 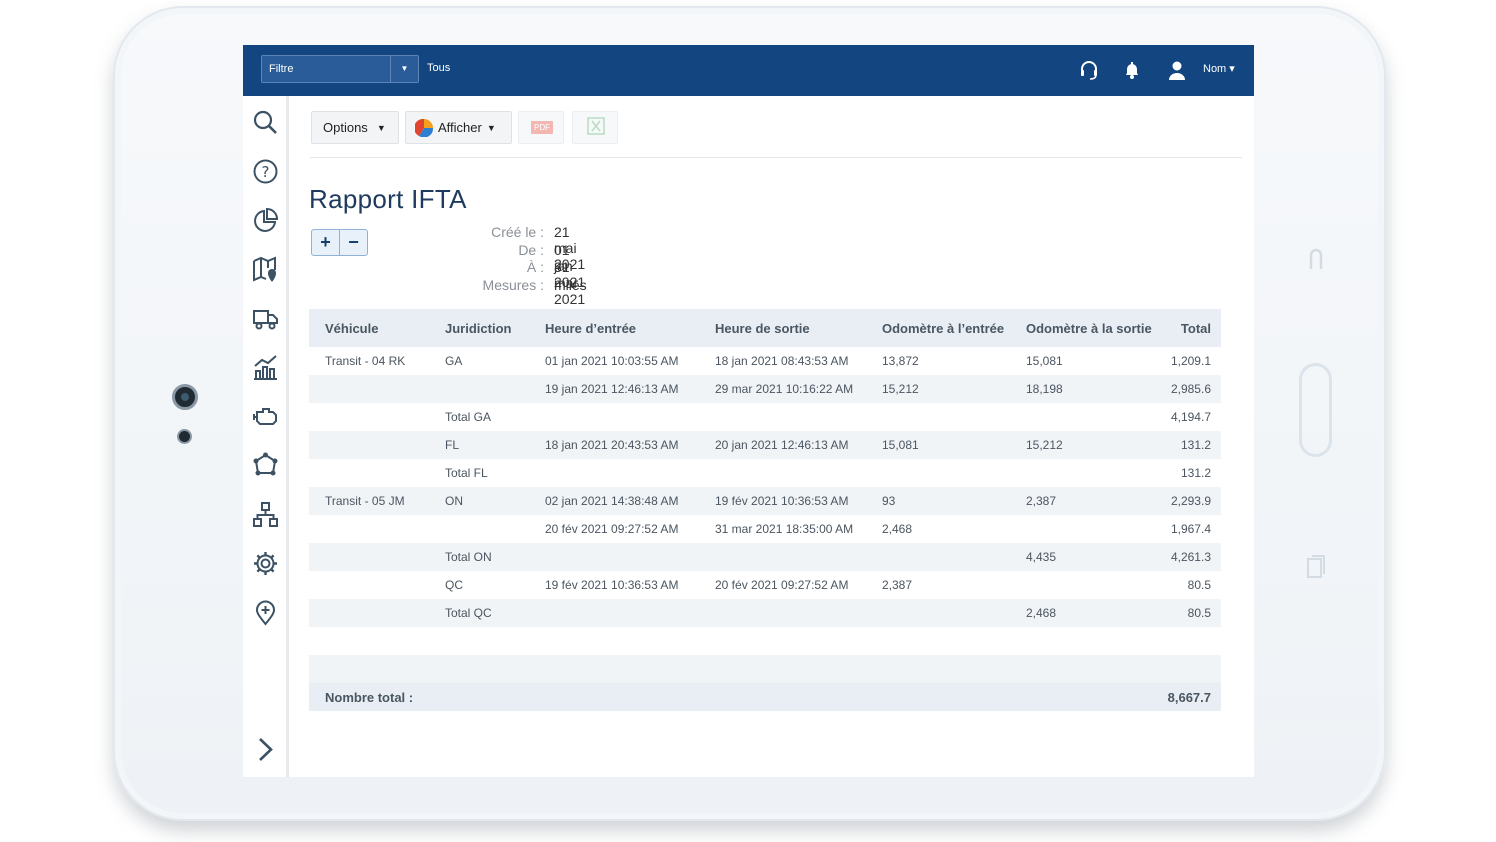 What do you see at coordinates (531, 250) in the screenshot?
I see `meta-from: De :` at bounding box center [531, 250].